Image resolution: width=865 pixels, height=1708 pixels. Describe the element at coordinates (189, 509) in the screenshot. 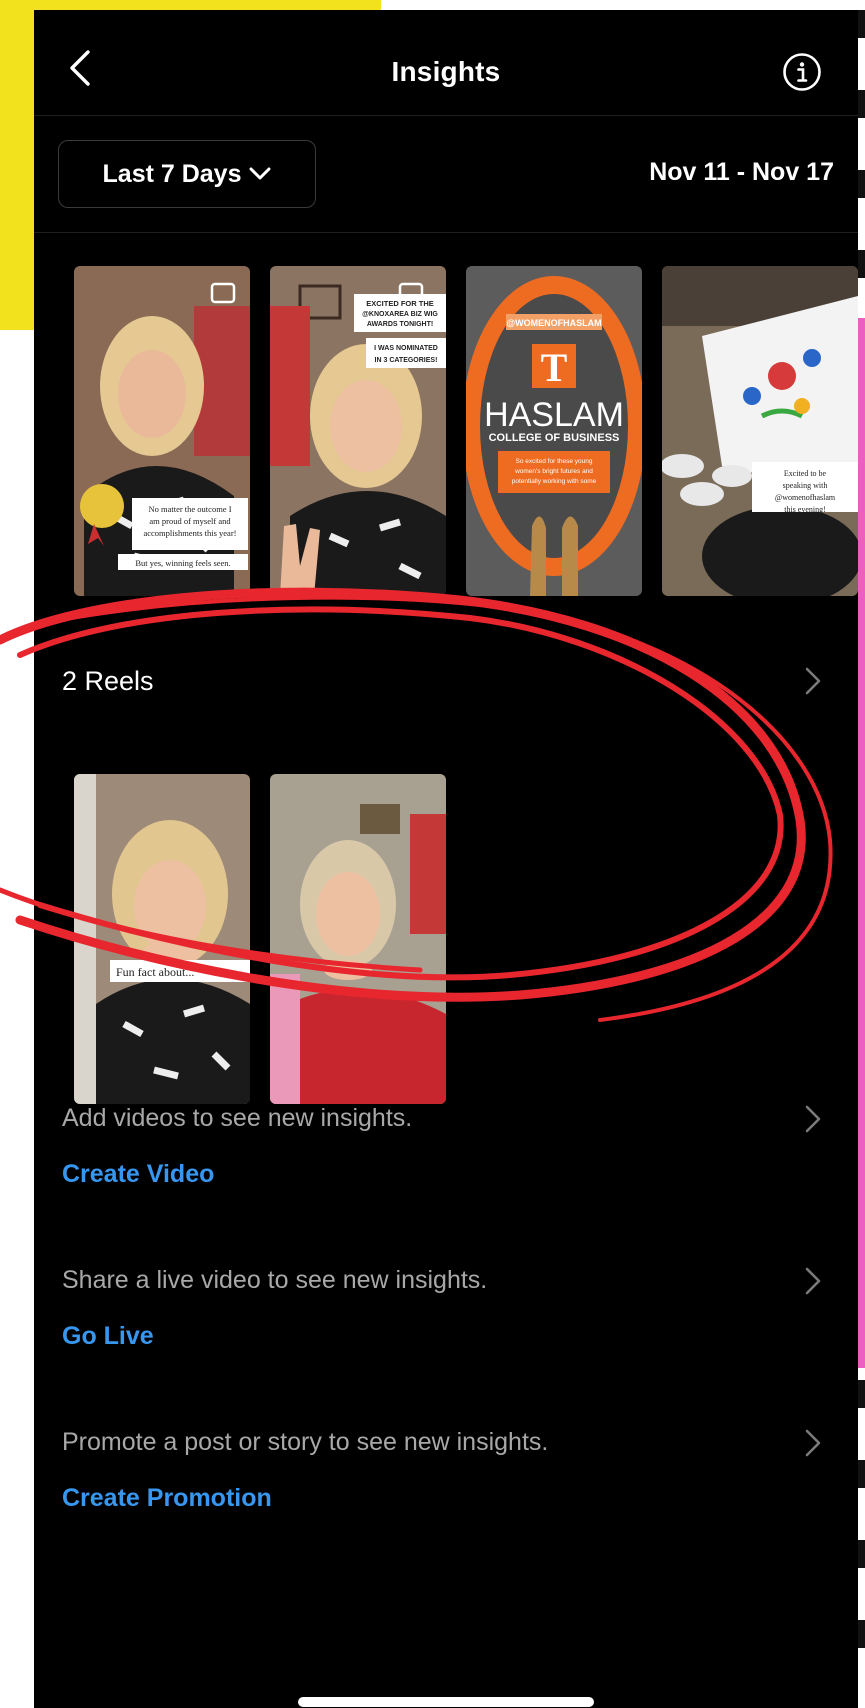

I see `svg-text: No matter the outcome I` at that location.